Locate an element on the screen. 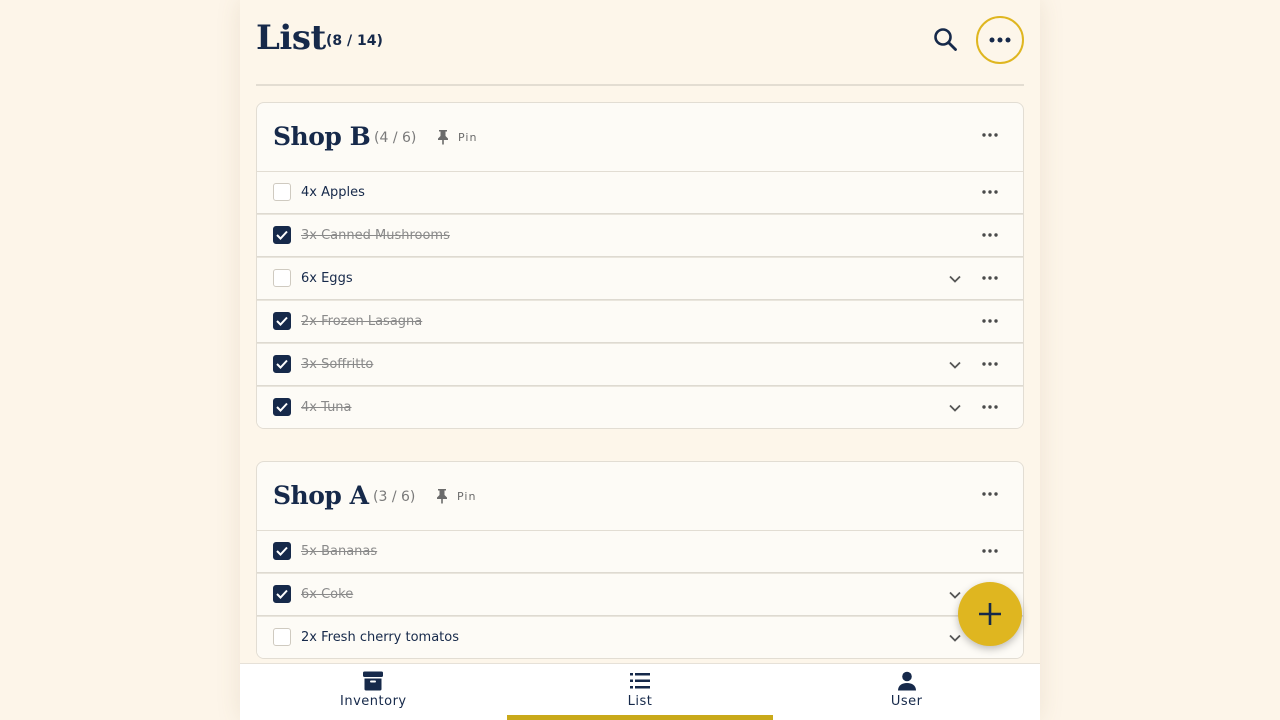  item-label: 6x Eggs is located at coordinates (327, 278).